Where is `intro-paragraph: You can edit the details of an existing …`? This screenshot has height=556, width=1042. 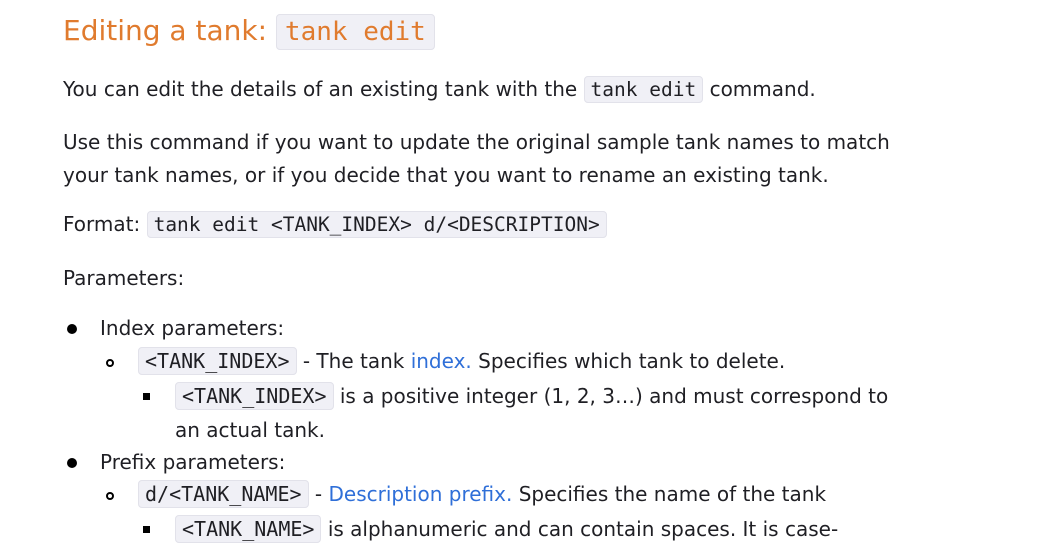
intro-paragraph: You can edit the details of an existing … is located at coordinates (439, 89).